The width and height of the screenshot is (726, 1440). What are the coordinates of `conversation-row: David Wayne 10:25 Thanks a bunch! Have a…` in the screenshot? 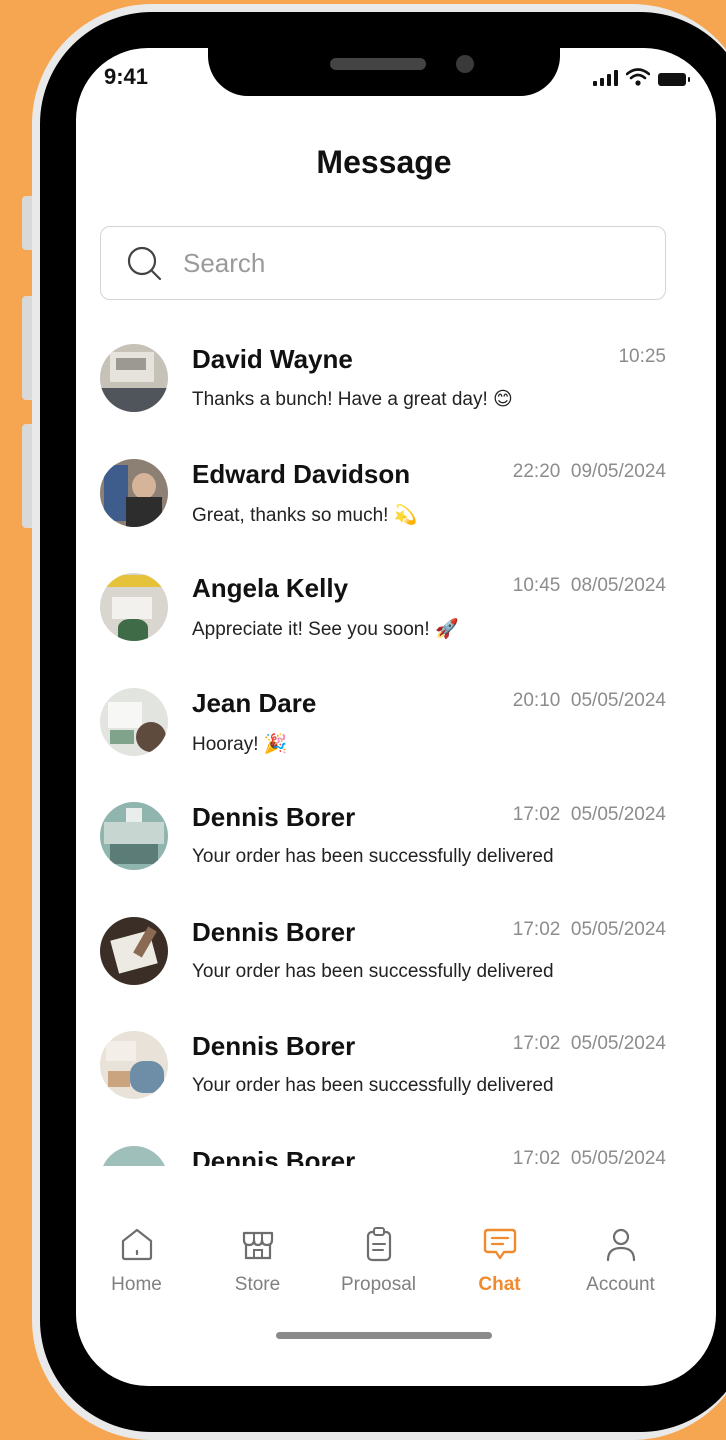 It's located at (396, 385).